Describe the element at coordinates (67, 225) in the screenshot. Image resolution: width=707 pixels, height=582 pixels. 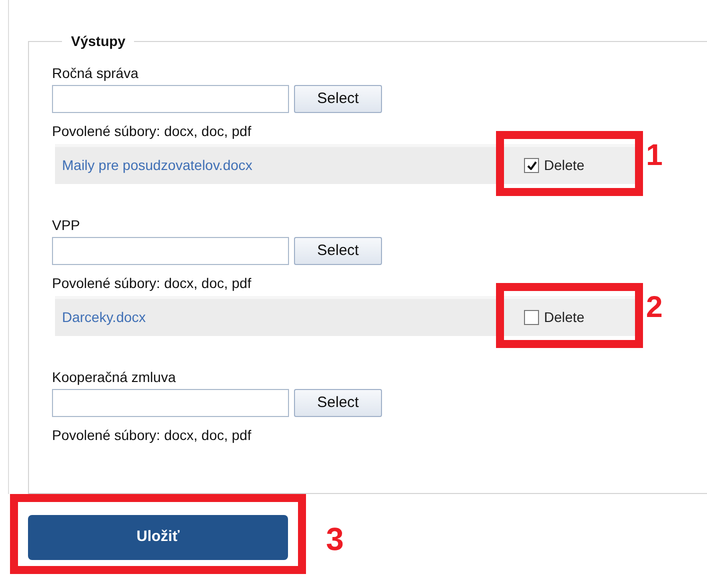
I see `field-label: VPP` at that location.